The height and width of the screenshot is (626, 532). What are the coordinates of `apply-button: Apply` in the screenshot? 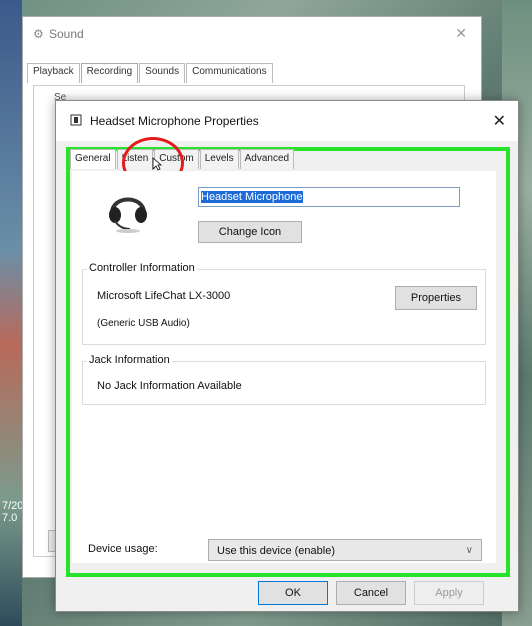 It's located at (449, 593).